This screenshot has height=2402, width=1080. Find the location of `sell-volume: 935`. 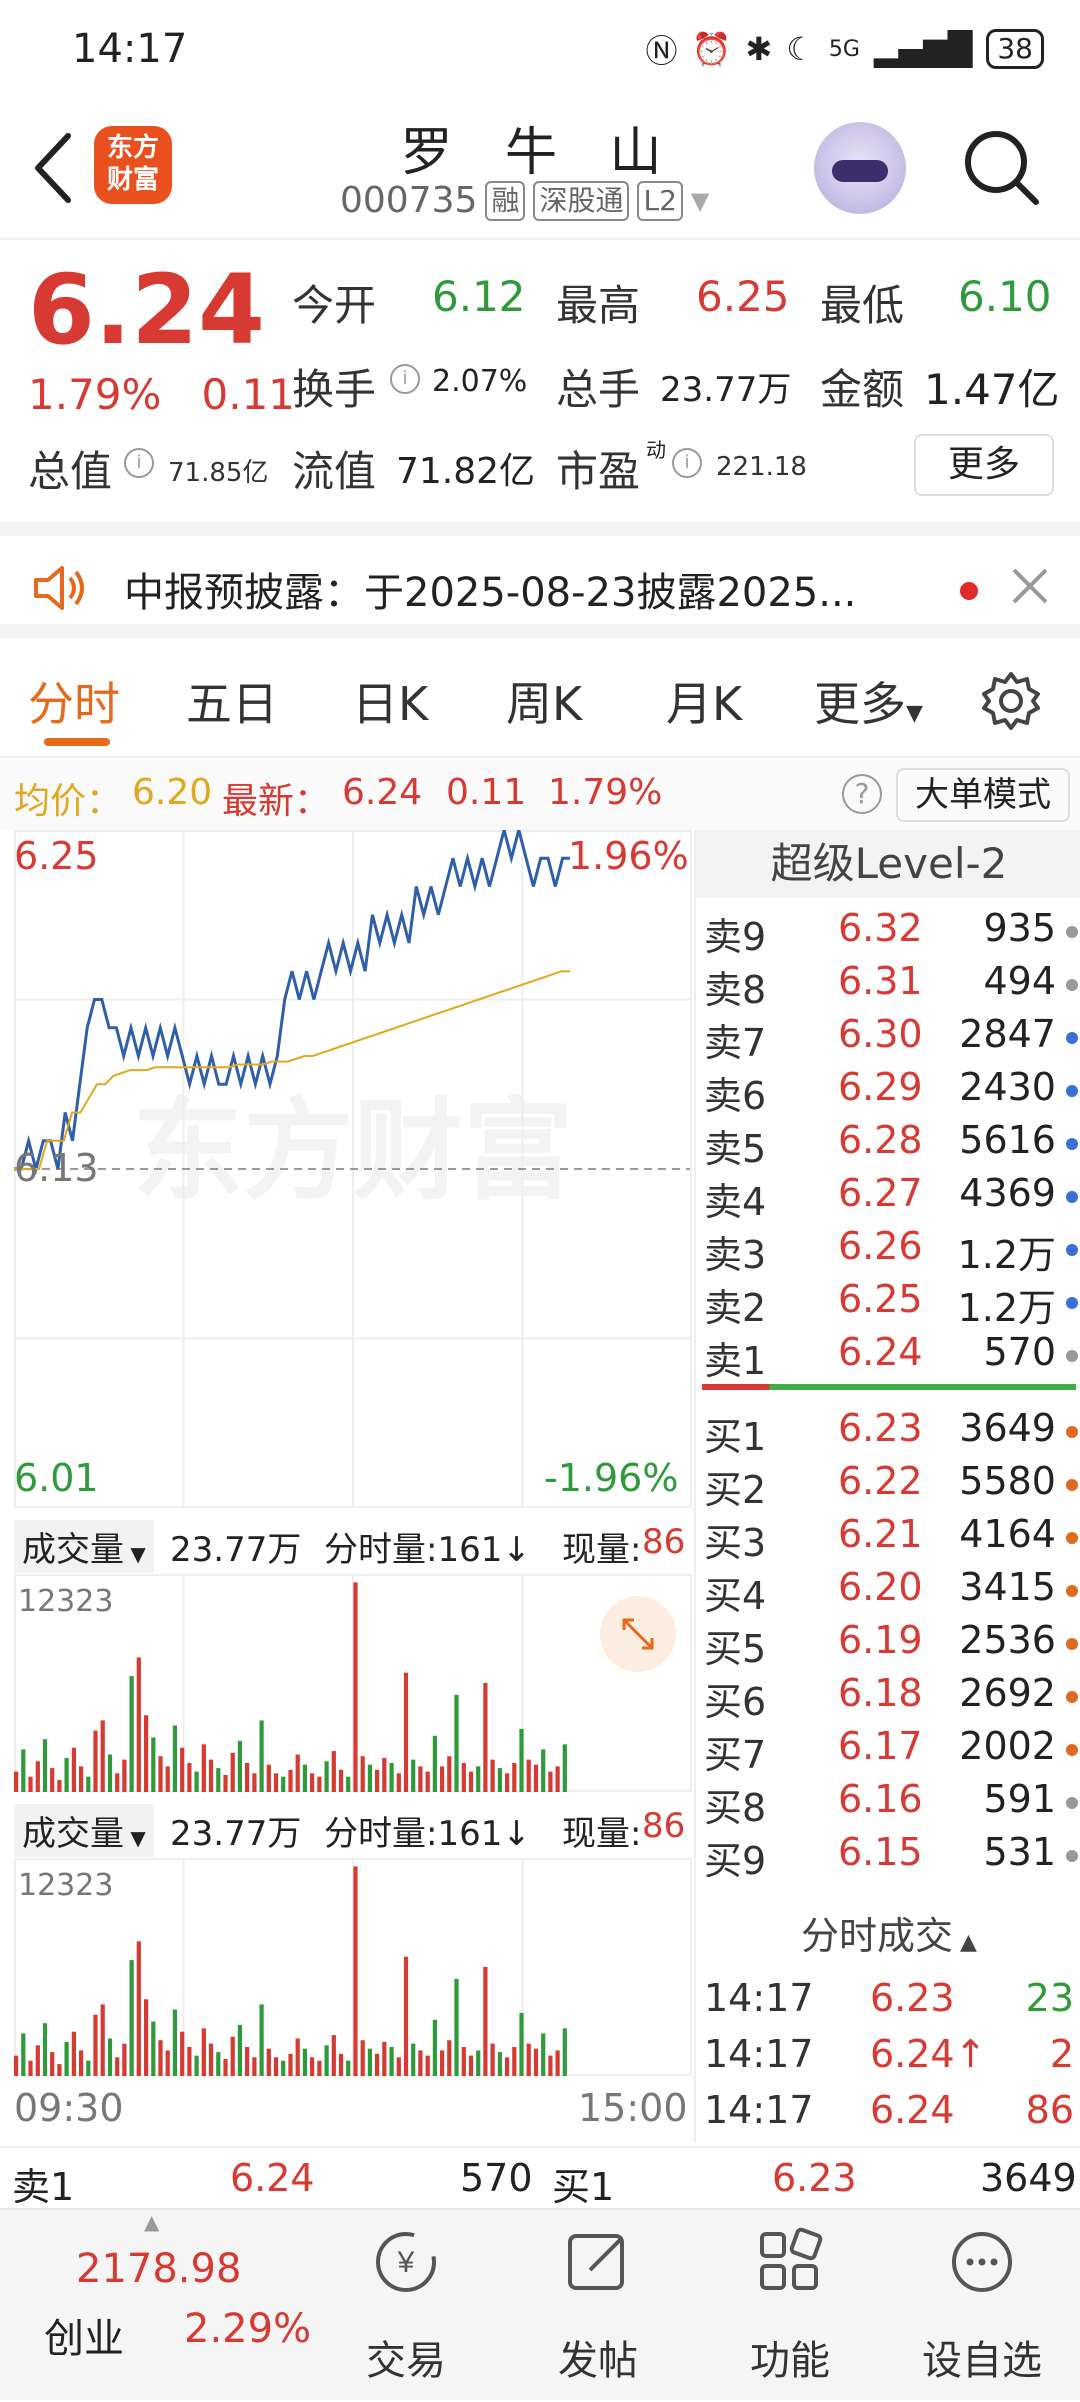

sell-volume: 935 is located at coordinates (1019, 928).